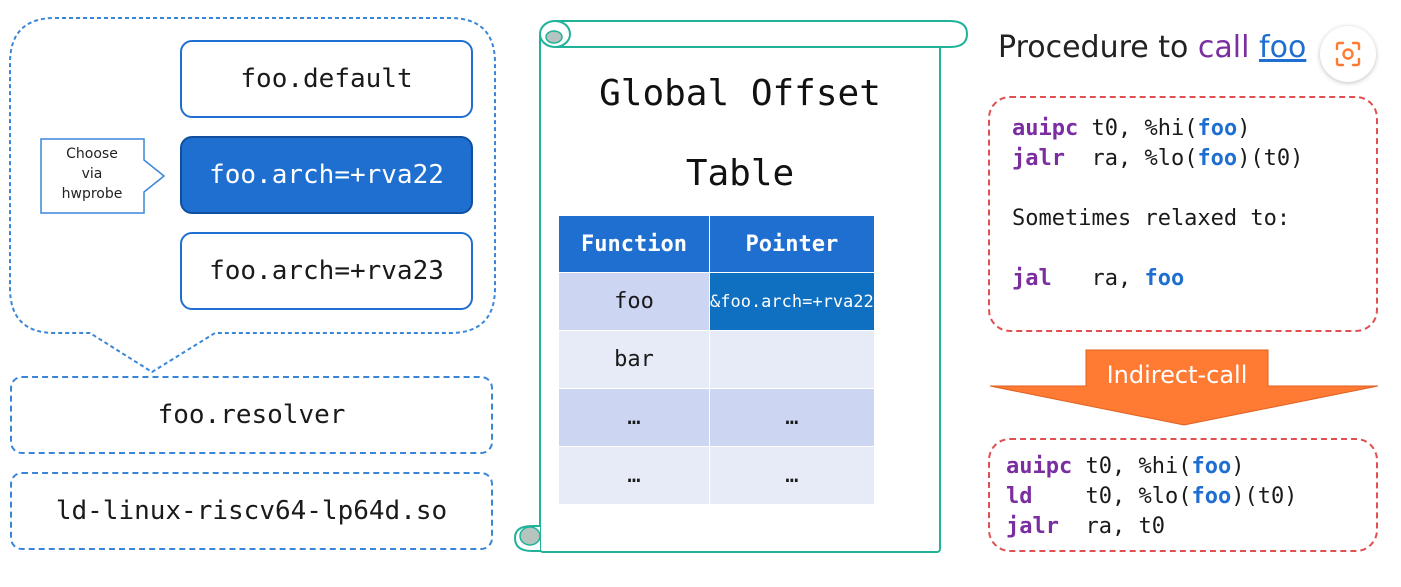 The width and height of the screenshot is (1401, 587). I want to click on variant-default-label: foo.default, so click(326, 79).